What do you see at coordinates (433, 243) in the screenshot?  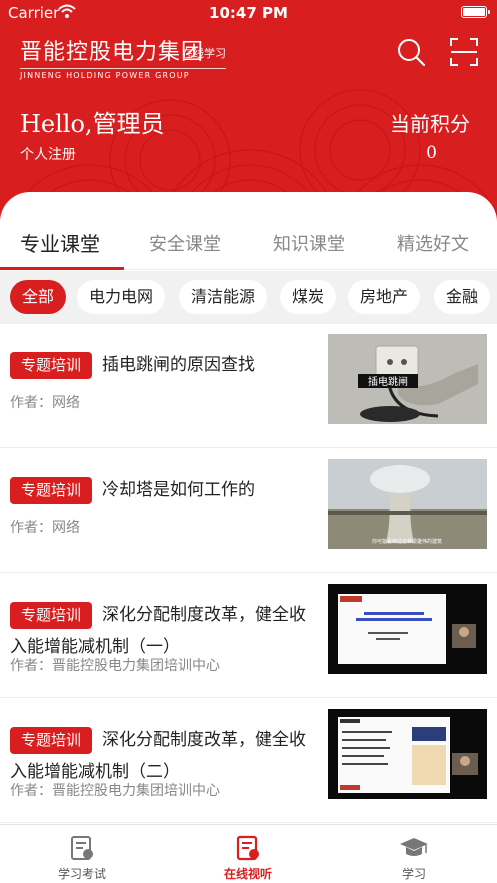 I see `tab-featured: 精选好文` at bounding box center [433, 243].